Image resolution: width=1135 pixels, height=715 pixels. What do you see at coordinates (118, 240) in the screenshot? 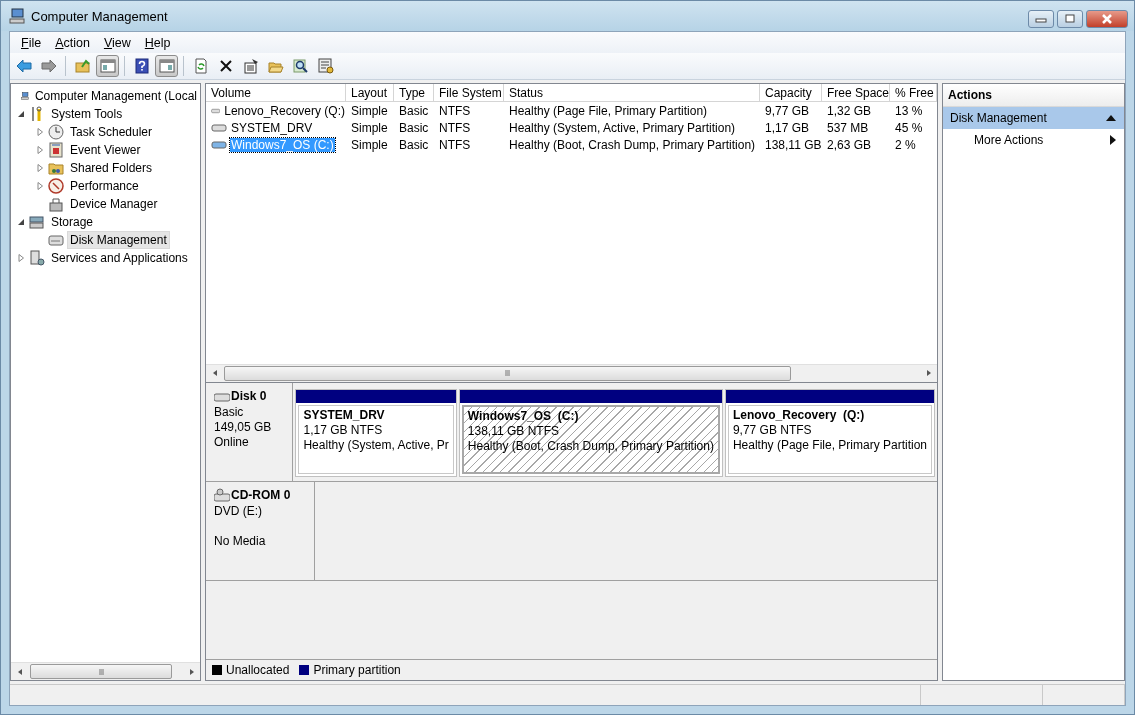
I see `tree-item: Disk Management` at bounding box center [118, 240].